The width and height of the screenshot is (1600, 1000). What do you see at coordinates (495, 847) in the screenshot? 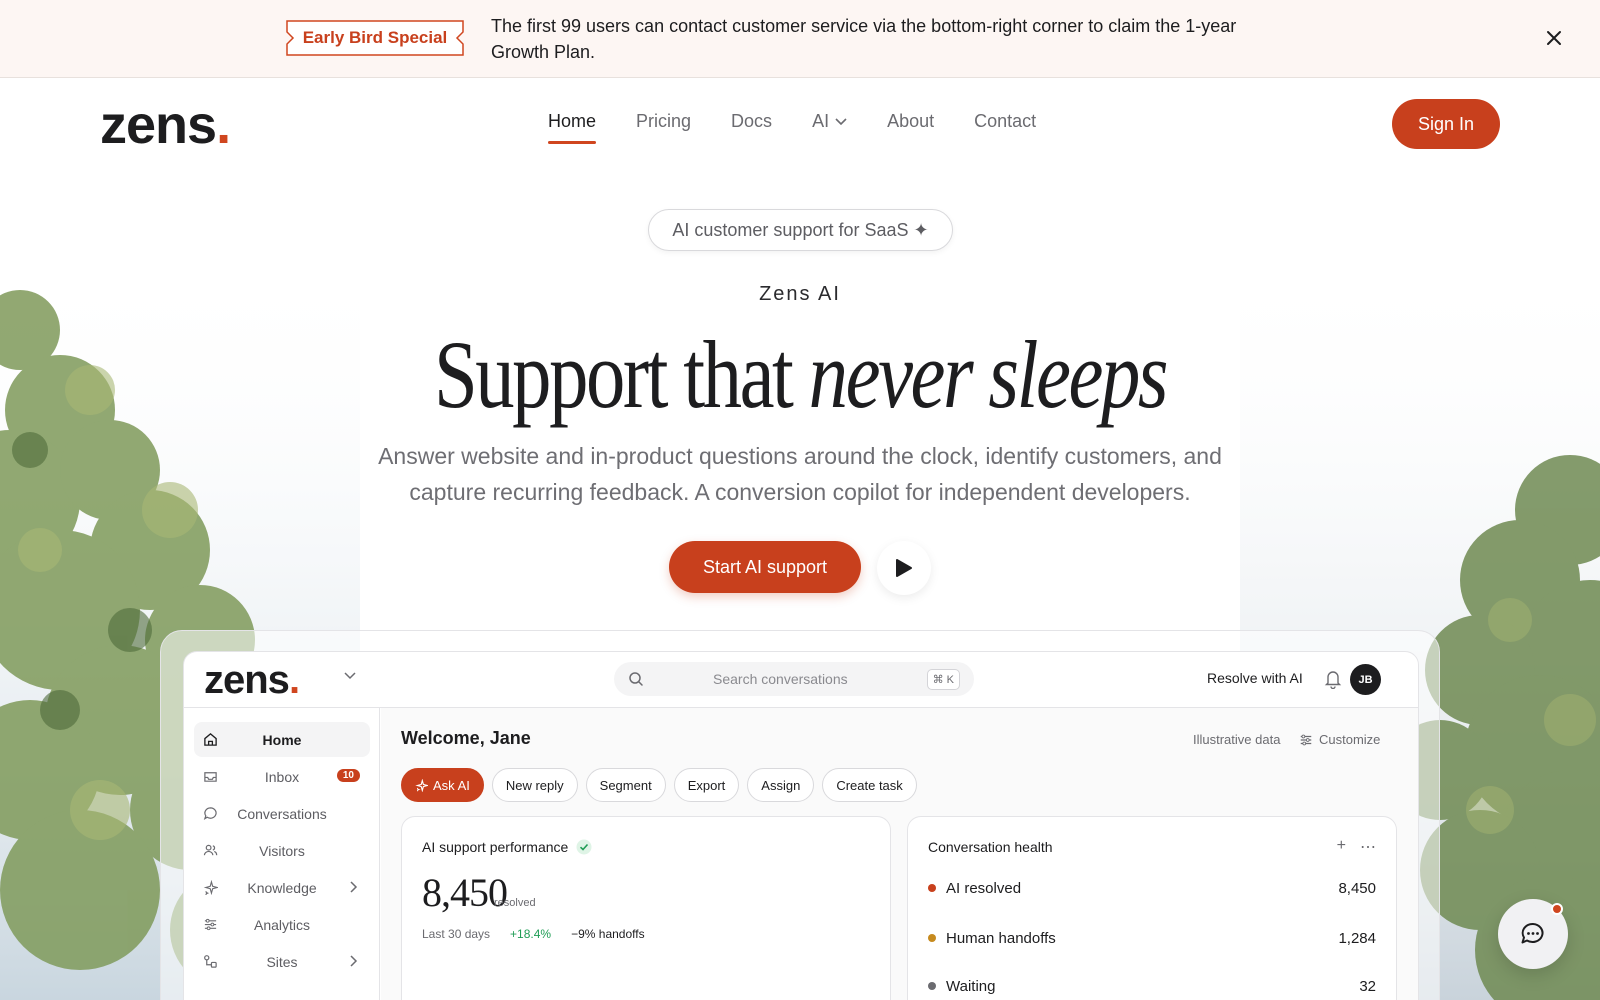
I see `performance-title-text: AI support performance` at bounding box center [495, 847].